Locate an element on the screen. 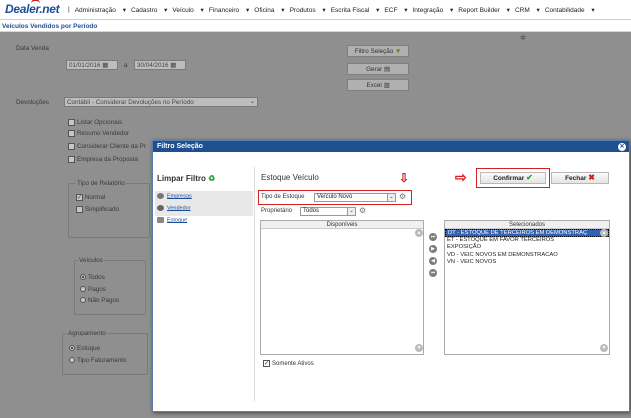  page-title: Veículos Vendidos por Período is located at coordinates (50, 26).